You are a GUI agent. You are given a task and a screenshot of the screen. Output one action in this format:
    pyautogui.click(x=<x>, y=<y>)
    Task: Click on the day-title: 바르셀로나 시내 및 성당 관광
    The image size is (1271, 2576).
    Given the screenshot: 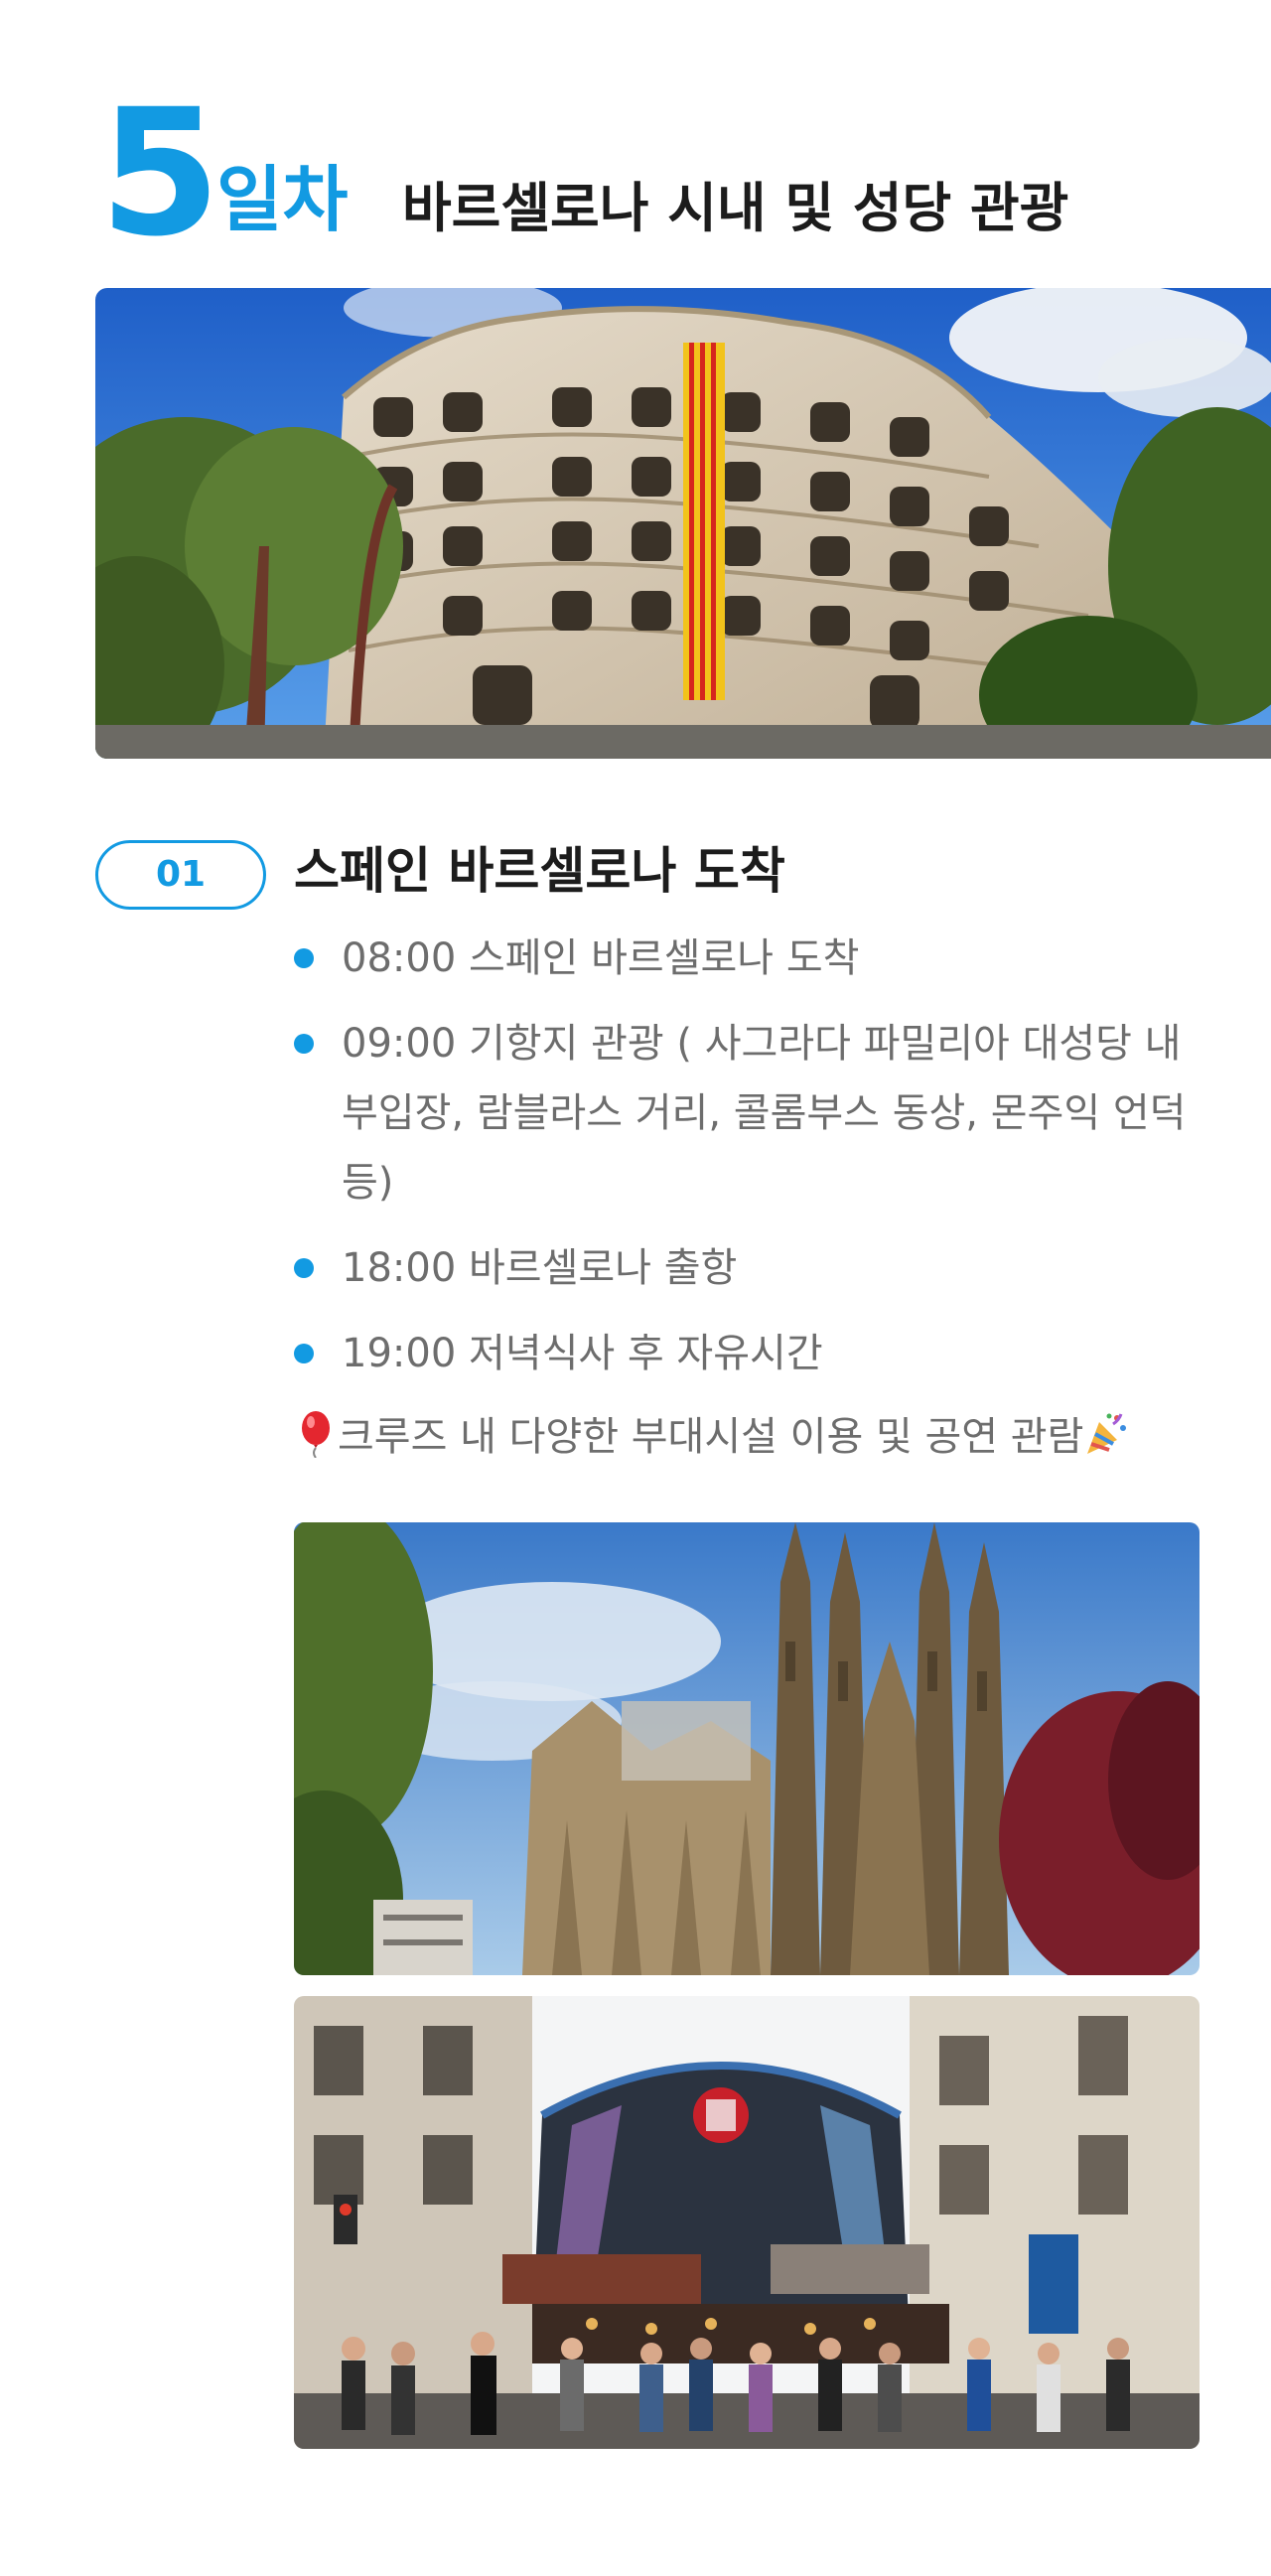 What is the action you would take?
    pyautogui.click(x=735, y=208)
    